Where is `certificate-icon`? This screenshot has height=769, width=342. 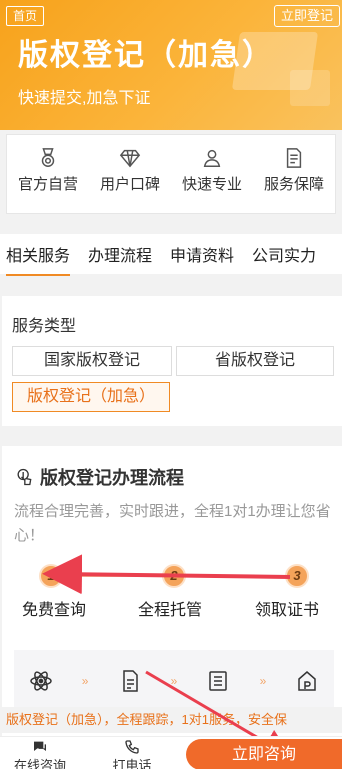 certificate-icon is located at coordinates (307, 681).